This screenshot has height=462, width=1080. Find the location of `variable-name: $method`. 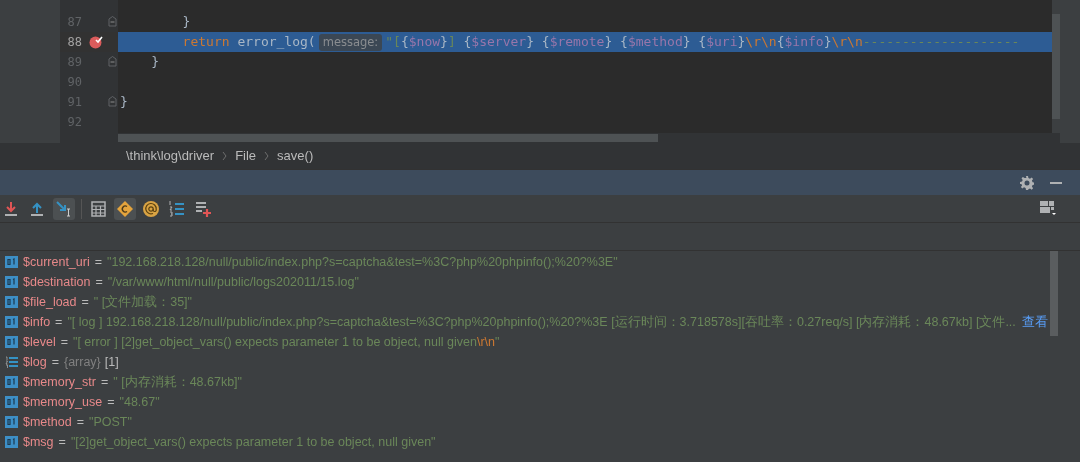

variable-name: $method is located at coordinates (47, 422).